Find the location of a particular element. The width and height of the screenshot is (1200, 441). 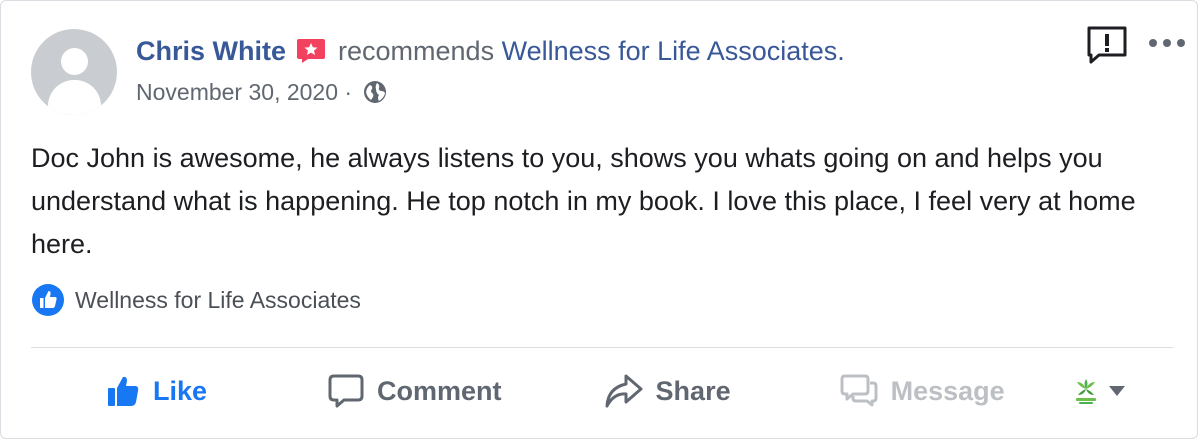

avatar-head is located at coordinates (74, 61).